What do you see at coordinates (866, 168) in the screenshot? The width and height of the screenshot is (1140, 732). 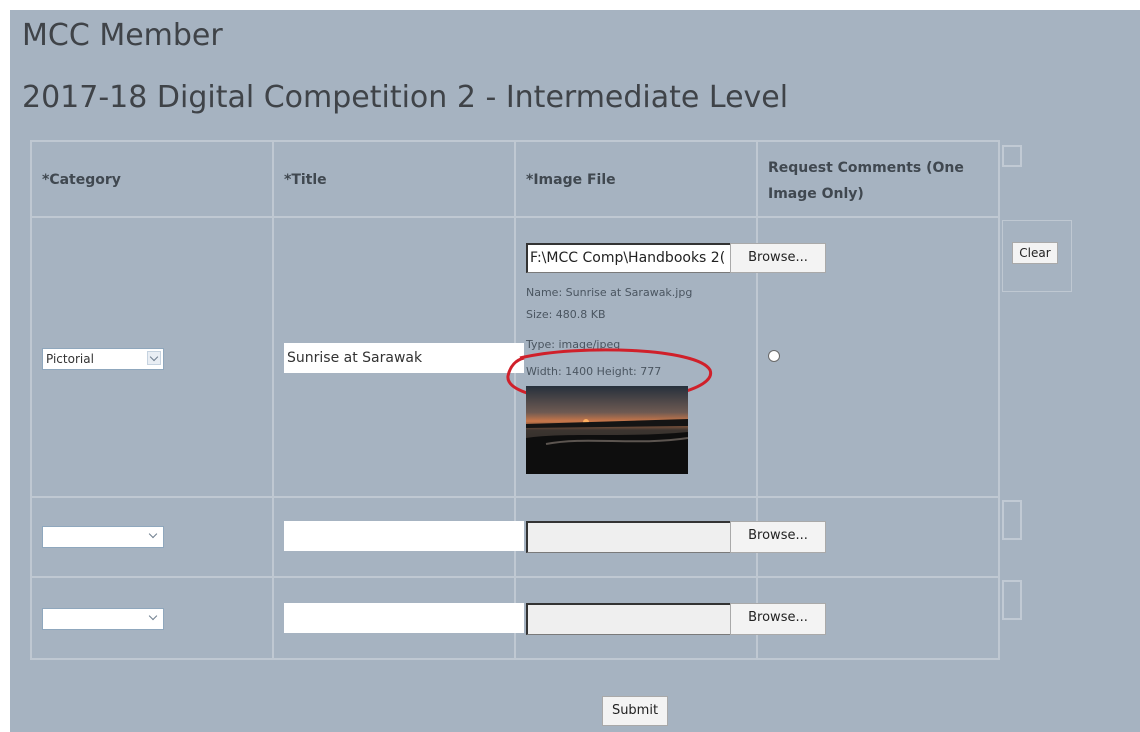 I see `column-header-request-comments: Request Comments (One` at bounding box center [866, 168].